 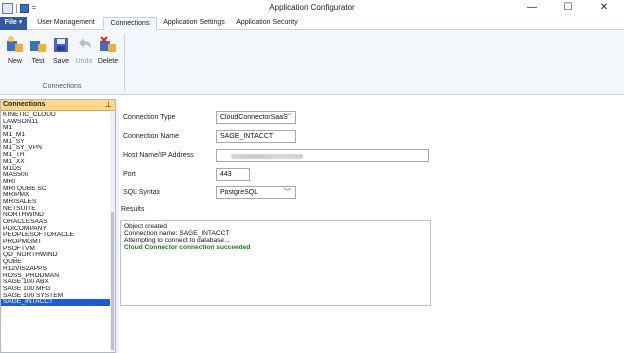 What do you see at coordinates (61, 45) in the screenshot?
I see `save-icon` at bounding box center [61, 45].